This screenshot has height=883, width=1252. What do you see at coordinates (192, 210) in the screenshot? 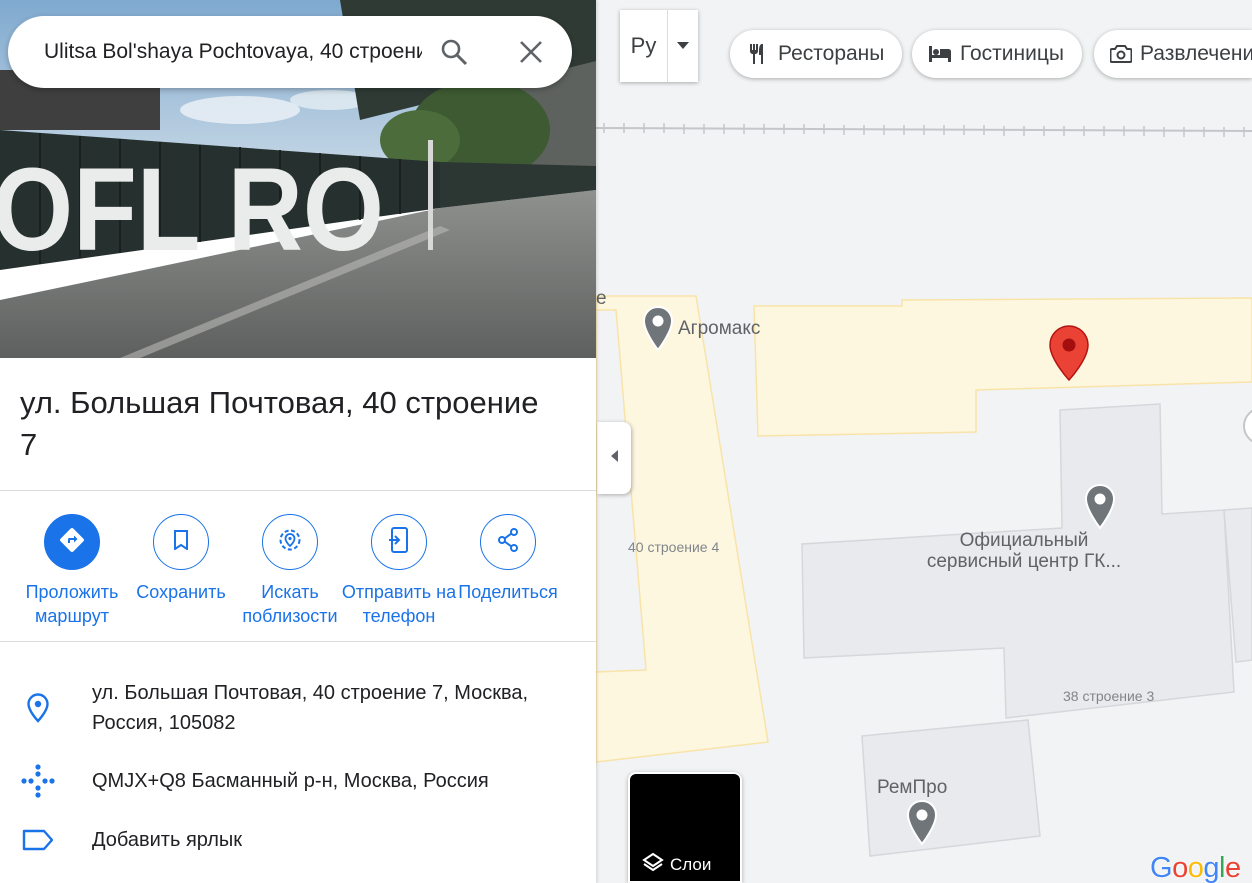
I see `photo-sign-text: OFL RO` at bounding box center [192, 210].